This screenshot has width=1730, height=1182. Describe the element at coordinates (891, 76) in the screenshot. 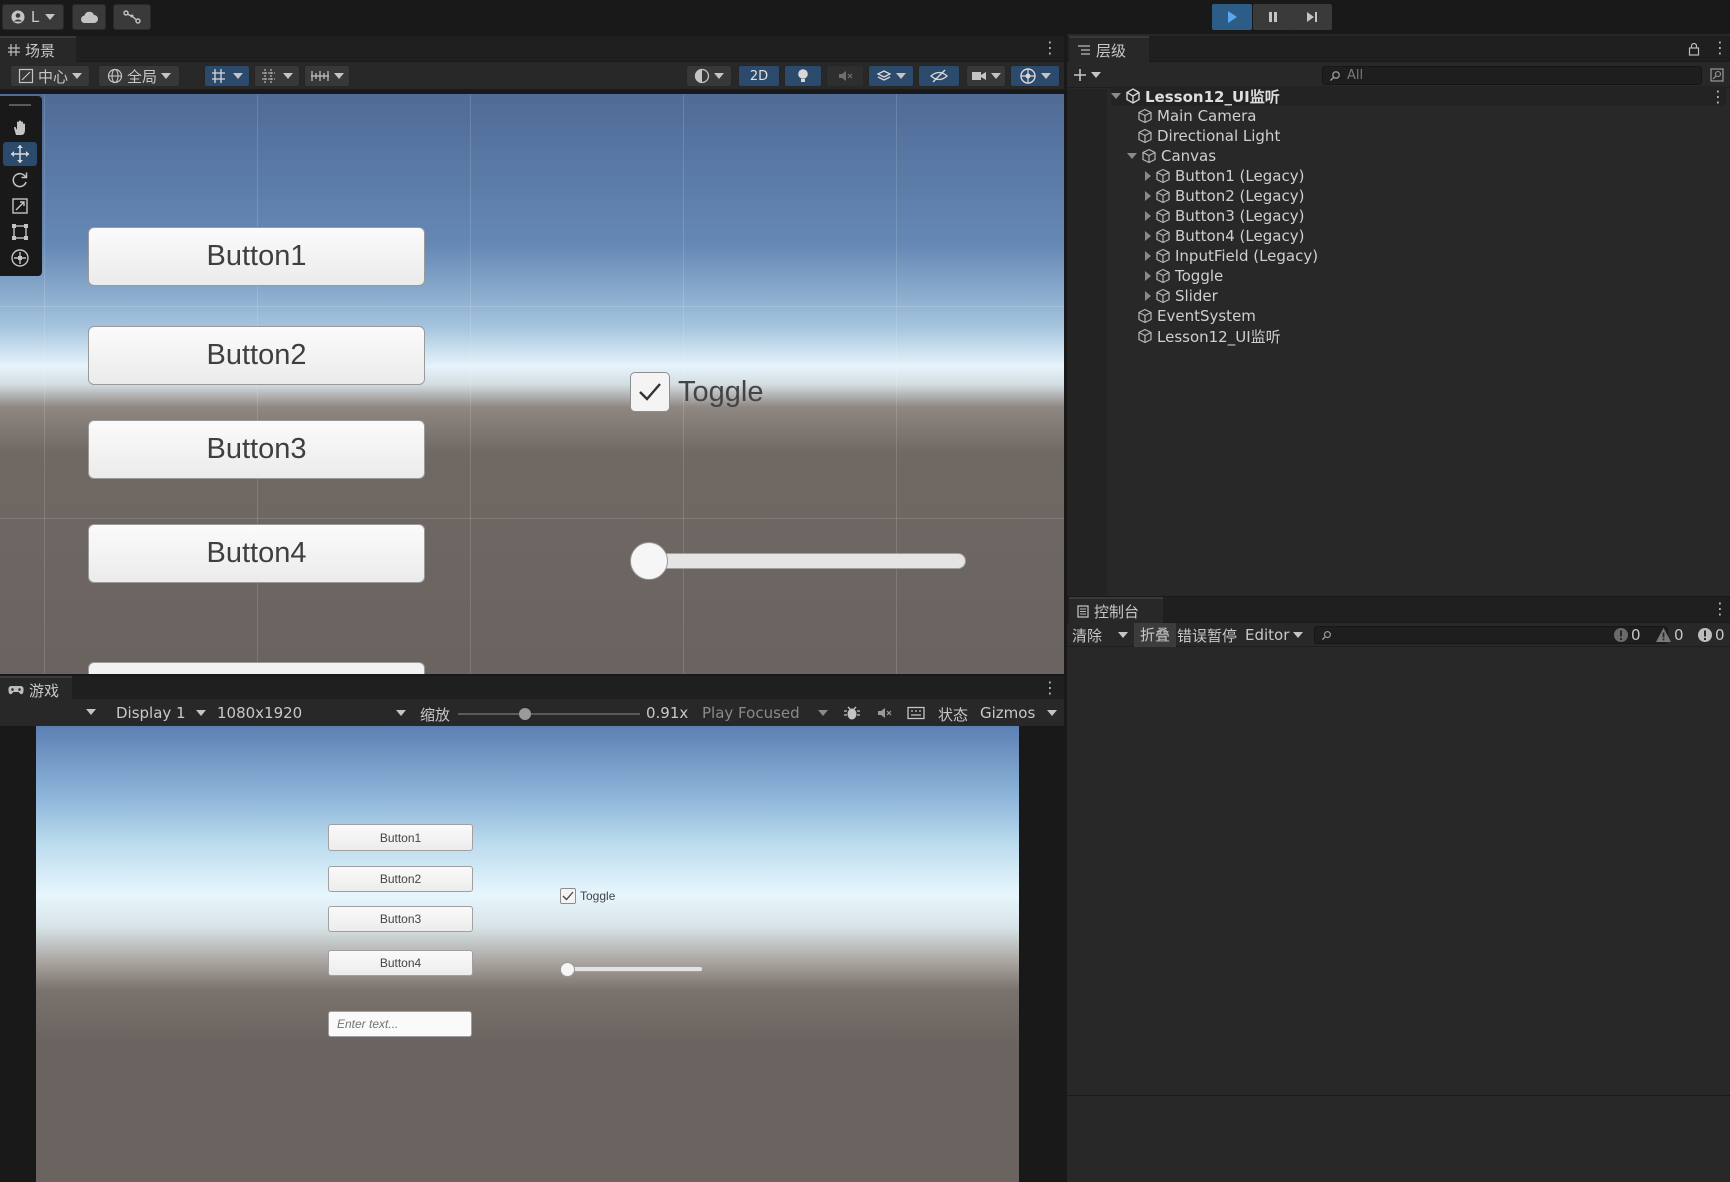

I see `effects-dropdown` at that location.